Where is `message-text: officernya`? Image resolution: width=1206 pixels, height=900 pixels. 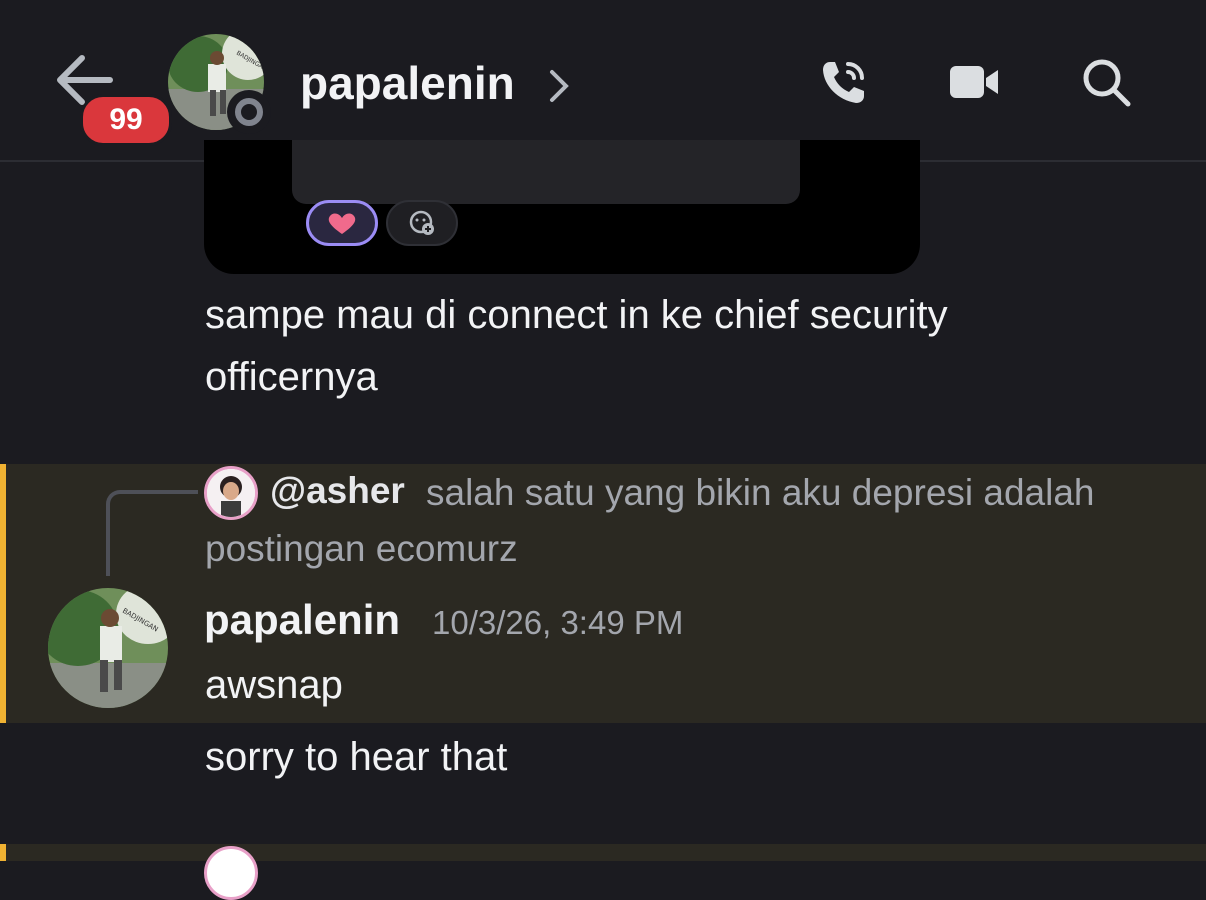
message-text: officernya is located at coordinates (291, 377).